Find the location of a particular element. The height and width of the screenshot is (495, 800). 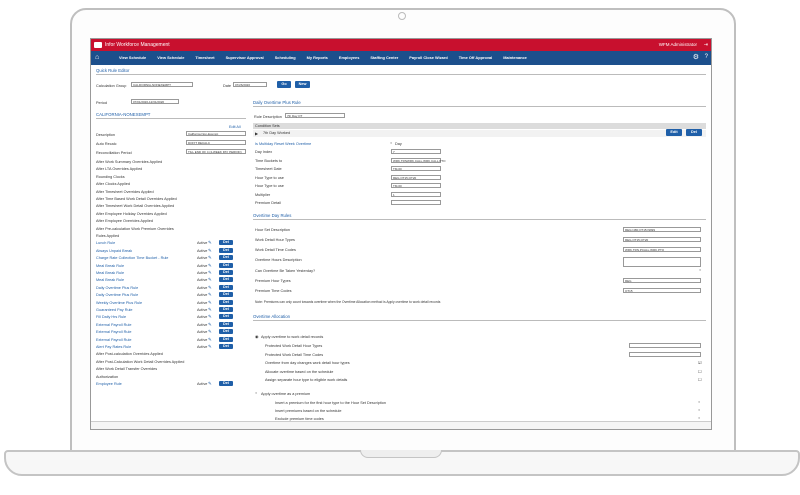

field-input: OT15 is located at coordinates (662, 290).